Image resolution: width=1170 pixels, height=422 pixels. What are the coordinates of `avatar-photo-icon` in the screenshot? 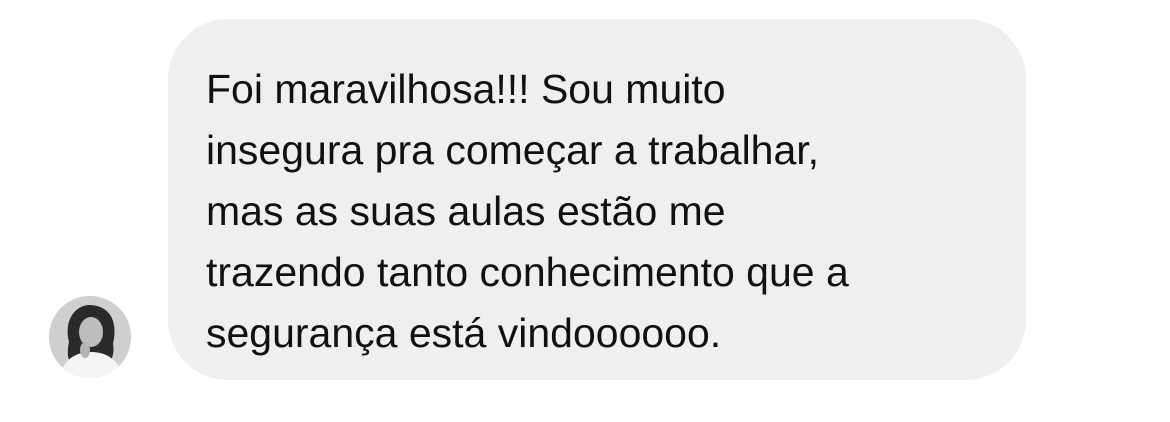 It's located at (90, 337).